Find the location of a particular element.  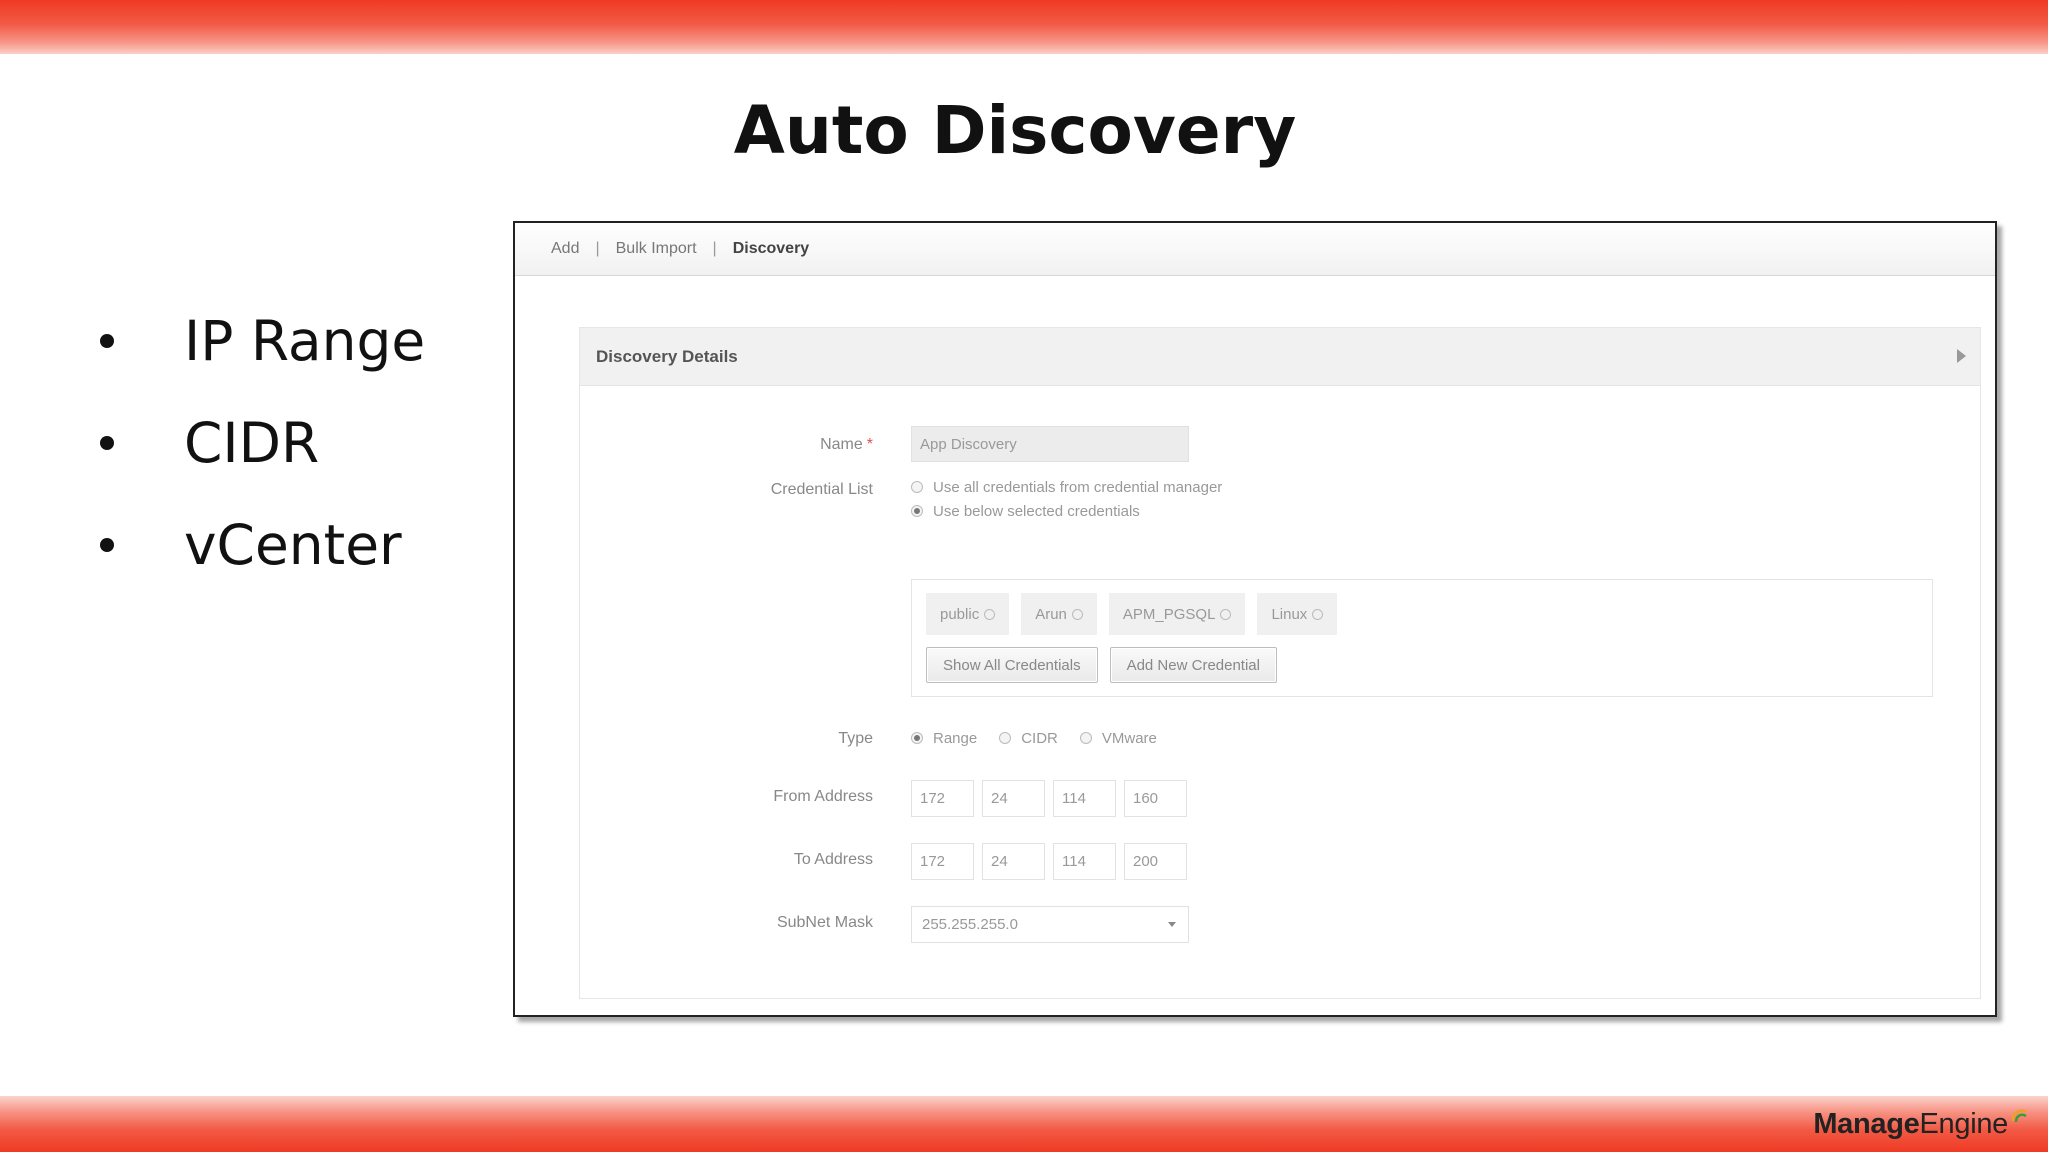

type-option-cidr: CIDR is located at coordinates (1028, 738).